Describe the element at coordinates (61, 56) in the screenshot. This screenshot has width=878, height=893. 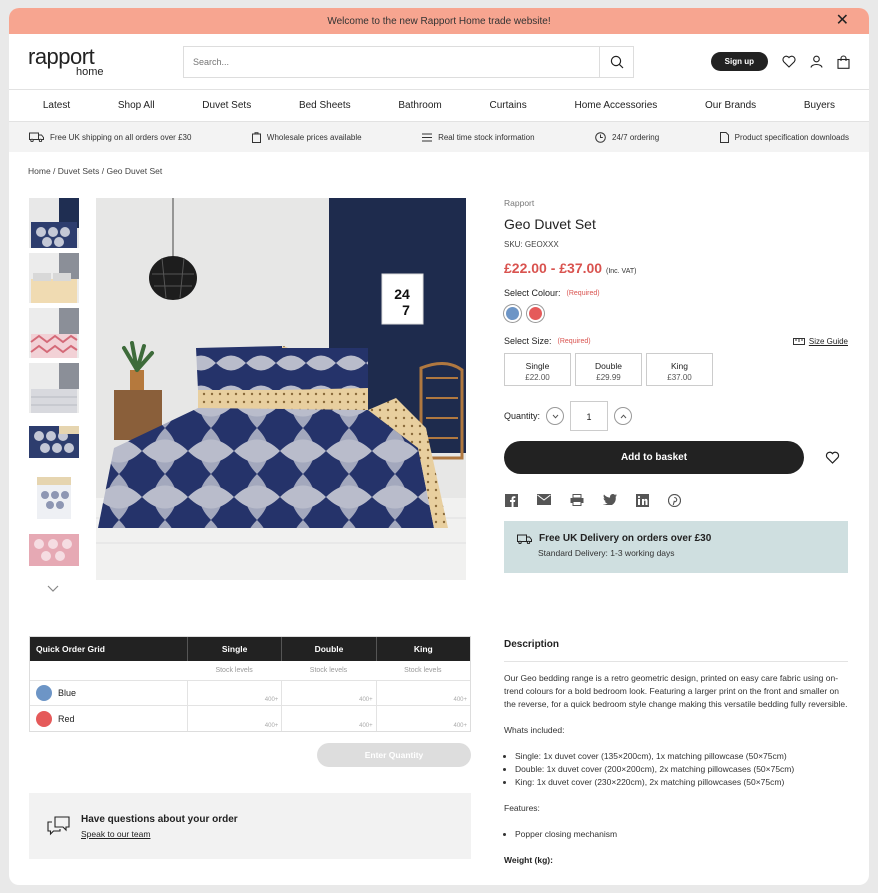
I see `logo-text: rapport` at that location.